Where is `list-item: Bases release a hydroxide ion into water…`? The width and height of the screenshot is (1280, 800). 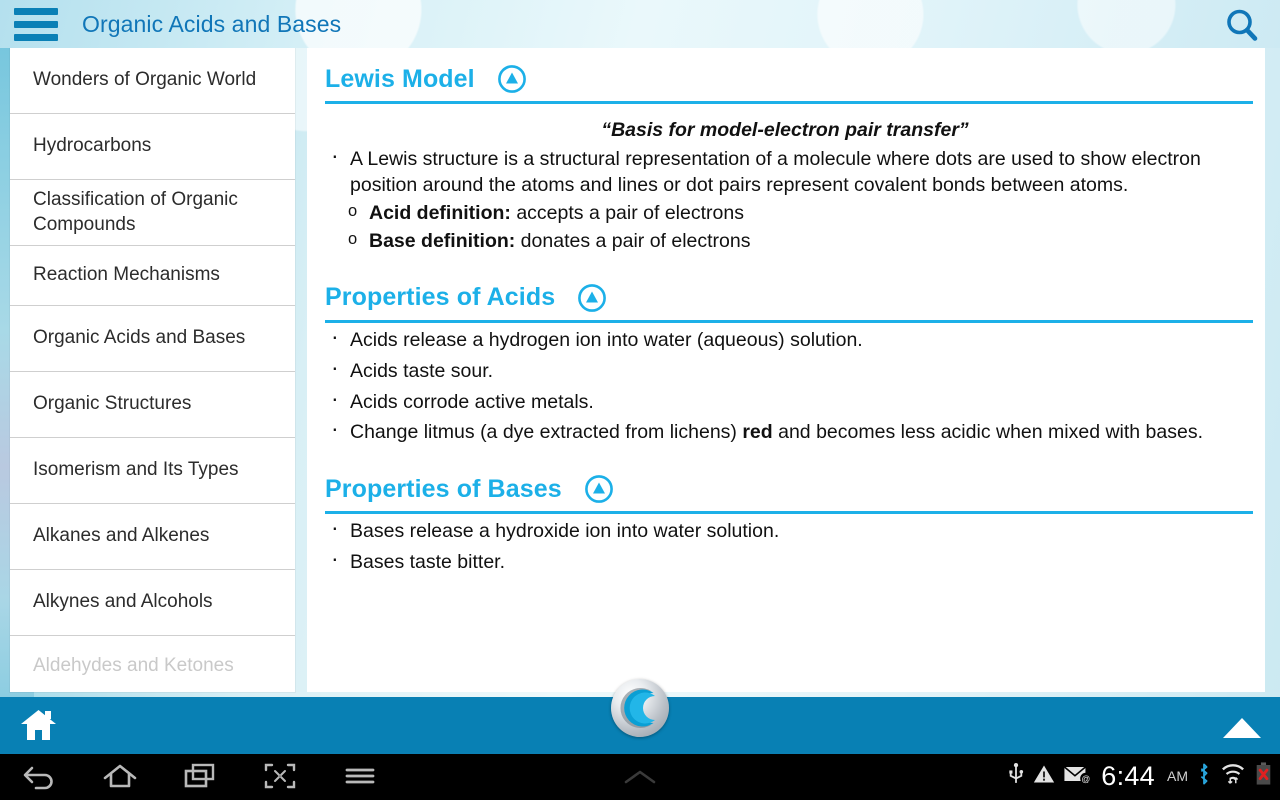
list-item: Bases release a hydroxide ion into water… is located at coordinates (785, 530).